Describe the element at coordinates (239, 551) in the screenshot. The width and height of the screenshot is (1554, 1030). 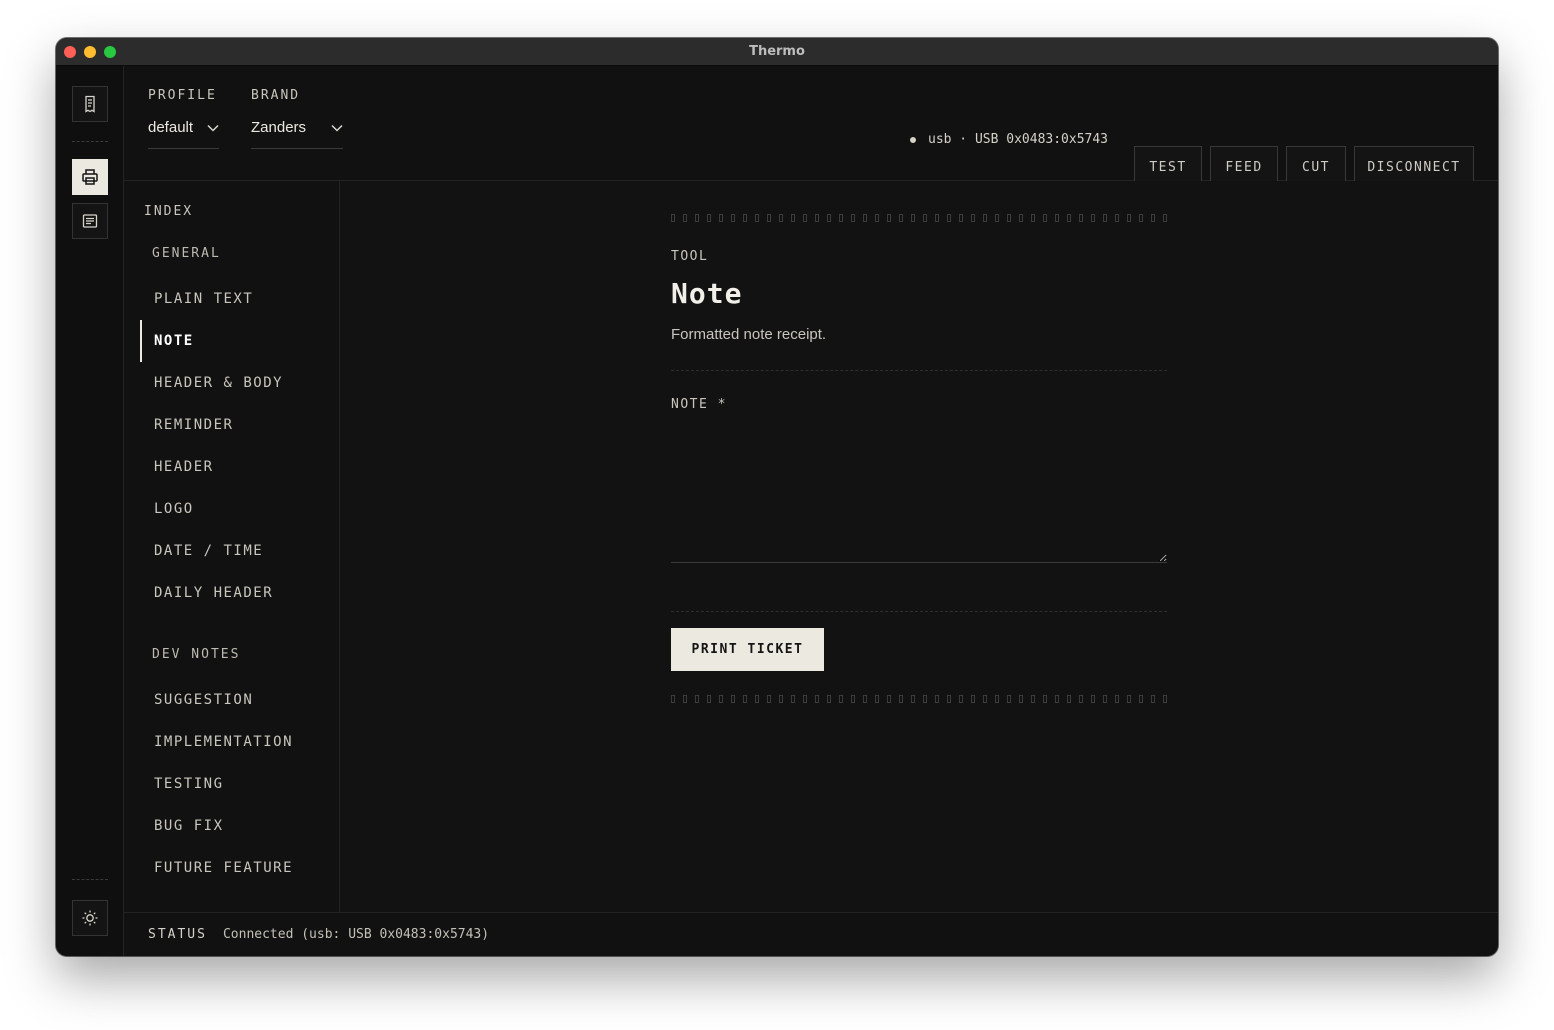
I see `index-item-date-time: DATE / TIME` at that location.